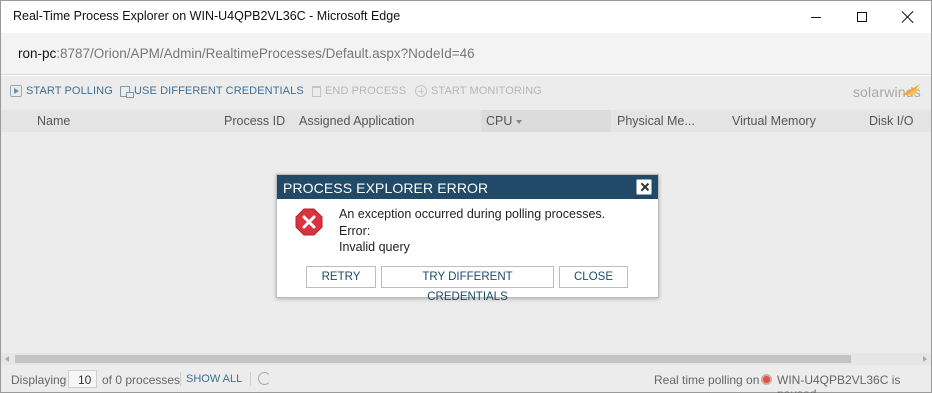 The image size is (932, 393). What do you see at coordinates (219, 91) in the screenshot?
I see `use-different-credentials-label: USE DIFFERENT CREDENTIALS` at bounding box center [219, 91].